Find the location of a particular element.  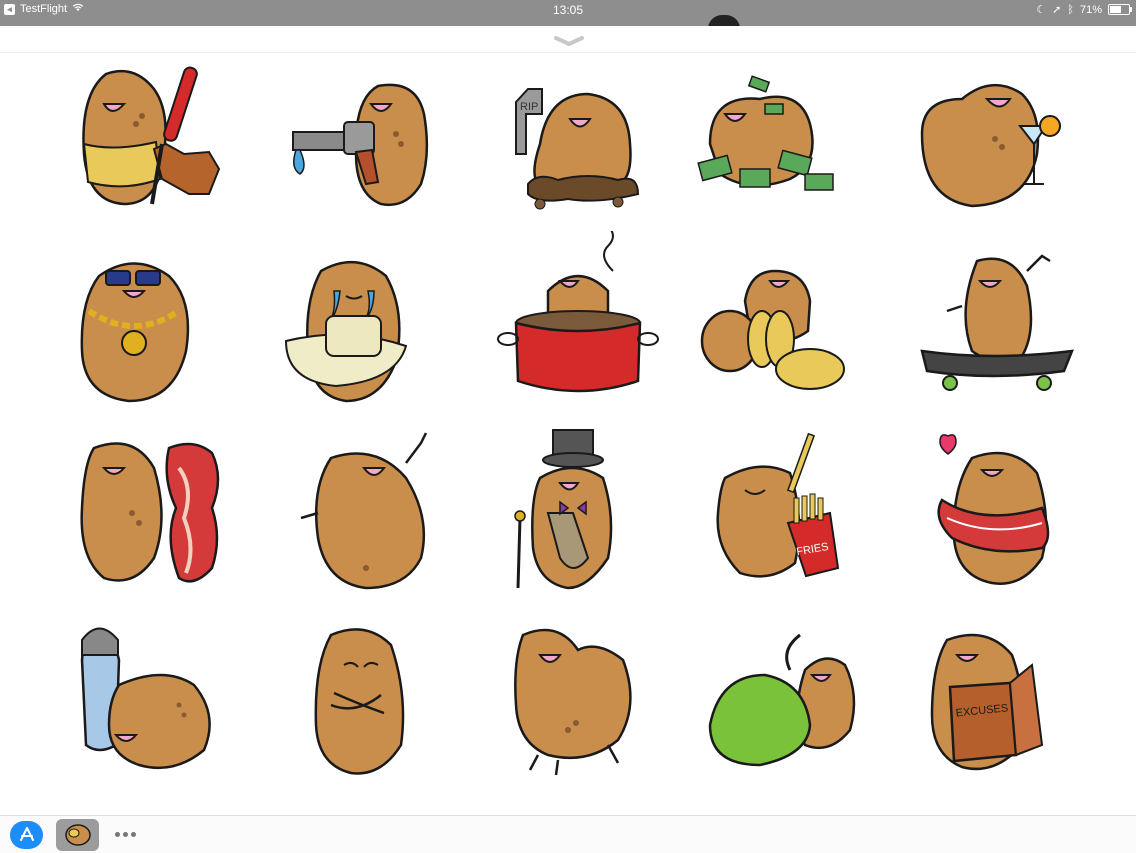

sticker-potato-with-green-blanket is located at coordinates (781, 698).